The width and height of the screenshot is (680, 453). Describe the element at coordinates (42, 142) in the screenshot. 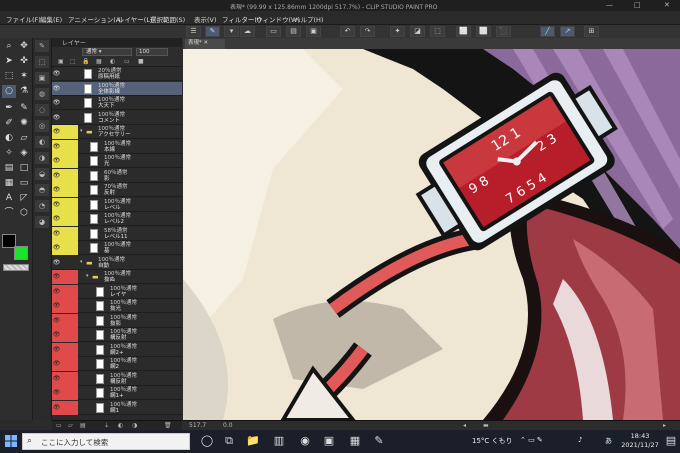

I see `sub-tool-icon: ◐` at that location.